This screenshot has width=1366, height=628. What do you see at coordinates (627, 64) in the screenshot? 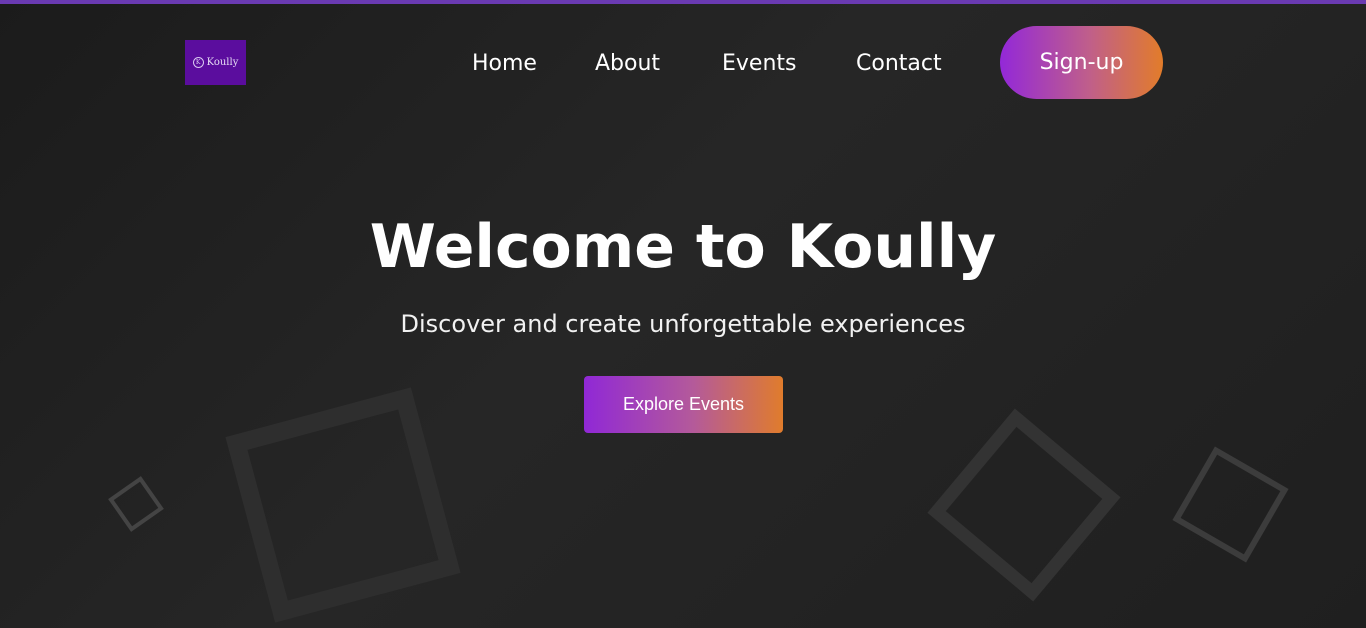
I see `nav-link-about: About` at bounding box center [627, 64].